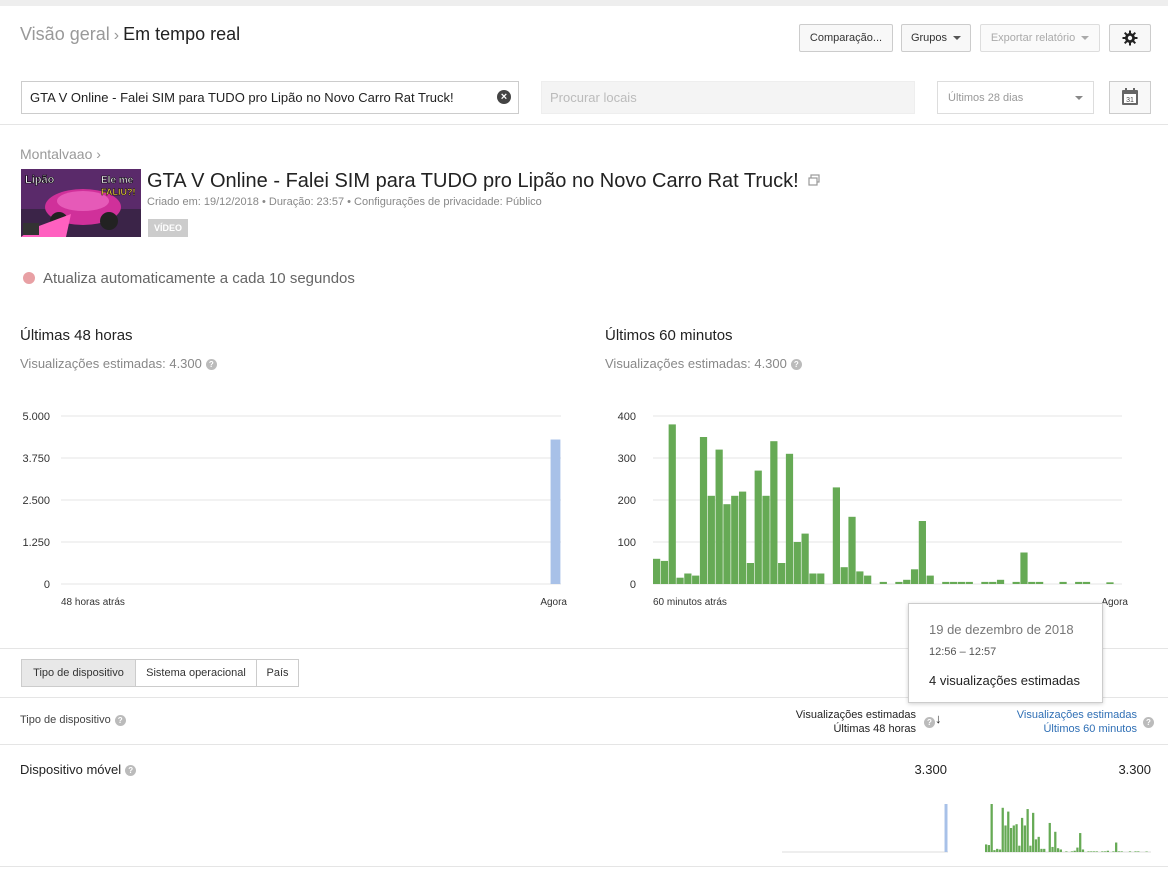 The image size is (1168, 869). I want to click on places-placeholder: Procurar locais, so click(593, 97).